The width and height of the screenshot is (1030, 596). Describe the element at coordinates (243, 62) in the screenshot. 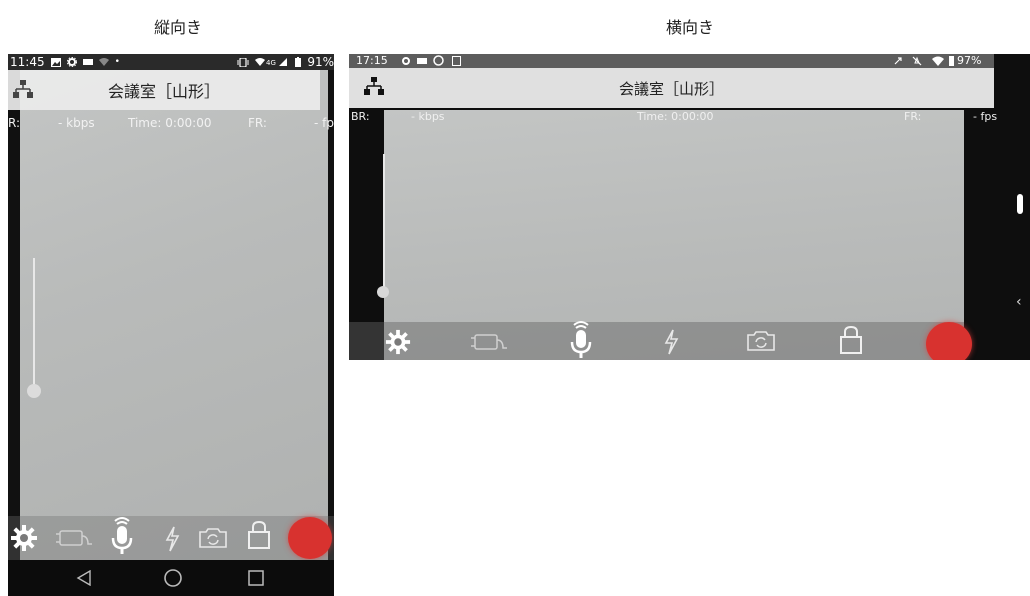

I see `vibrate-icon` at that location.